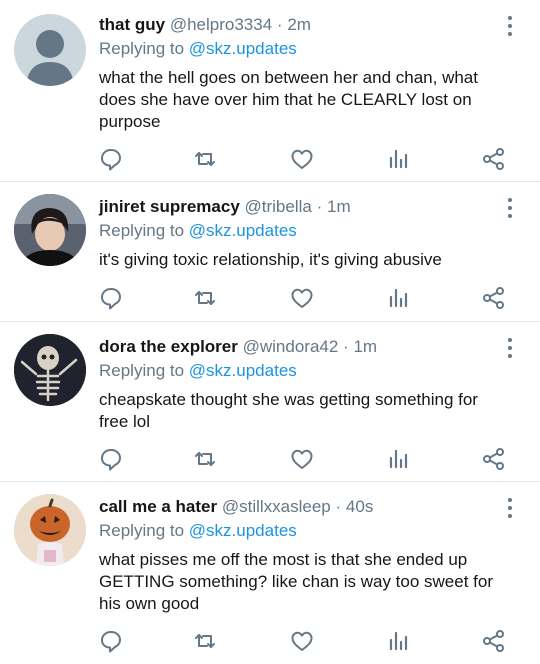 This screenshot has width=540, height=664. What do you see at coordinates (221, 24) in the screenshot?
I see `username: @helpro3334` at bounding box center [221, 24].